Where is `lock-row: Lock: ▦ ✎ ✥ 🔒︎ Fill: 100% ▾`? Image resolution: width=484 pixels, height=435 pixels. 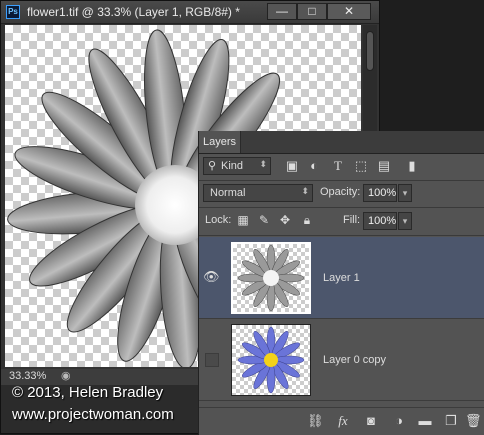
lock-row: Lock: ▦ ✎ ✥ 🔒︎ Fill: 100% ▾ is located at coordinates (341, 221).